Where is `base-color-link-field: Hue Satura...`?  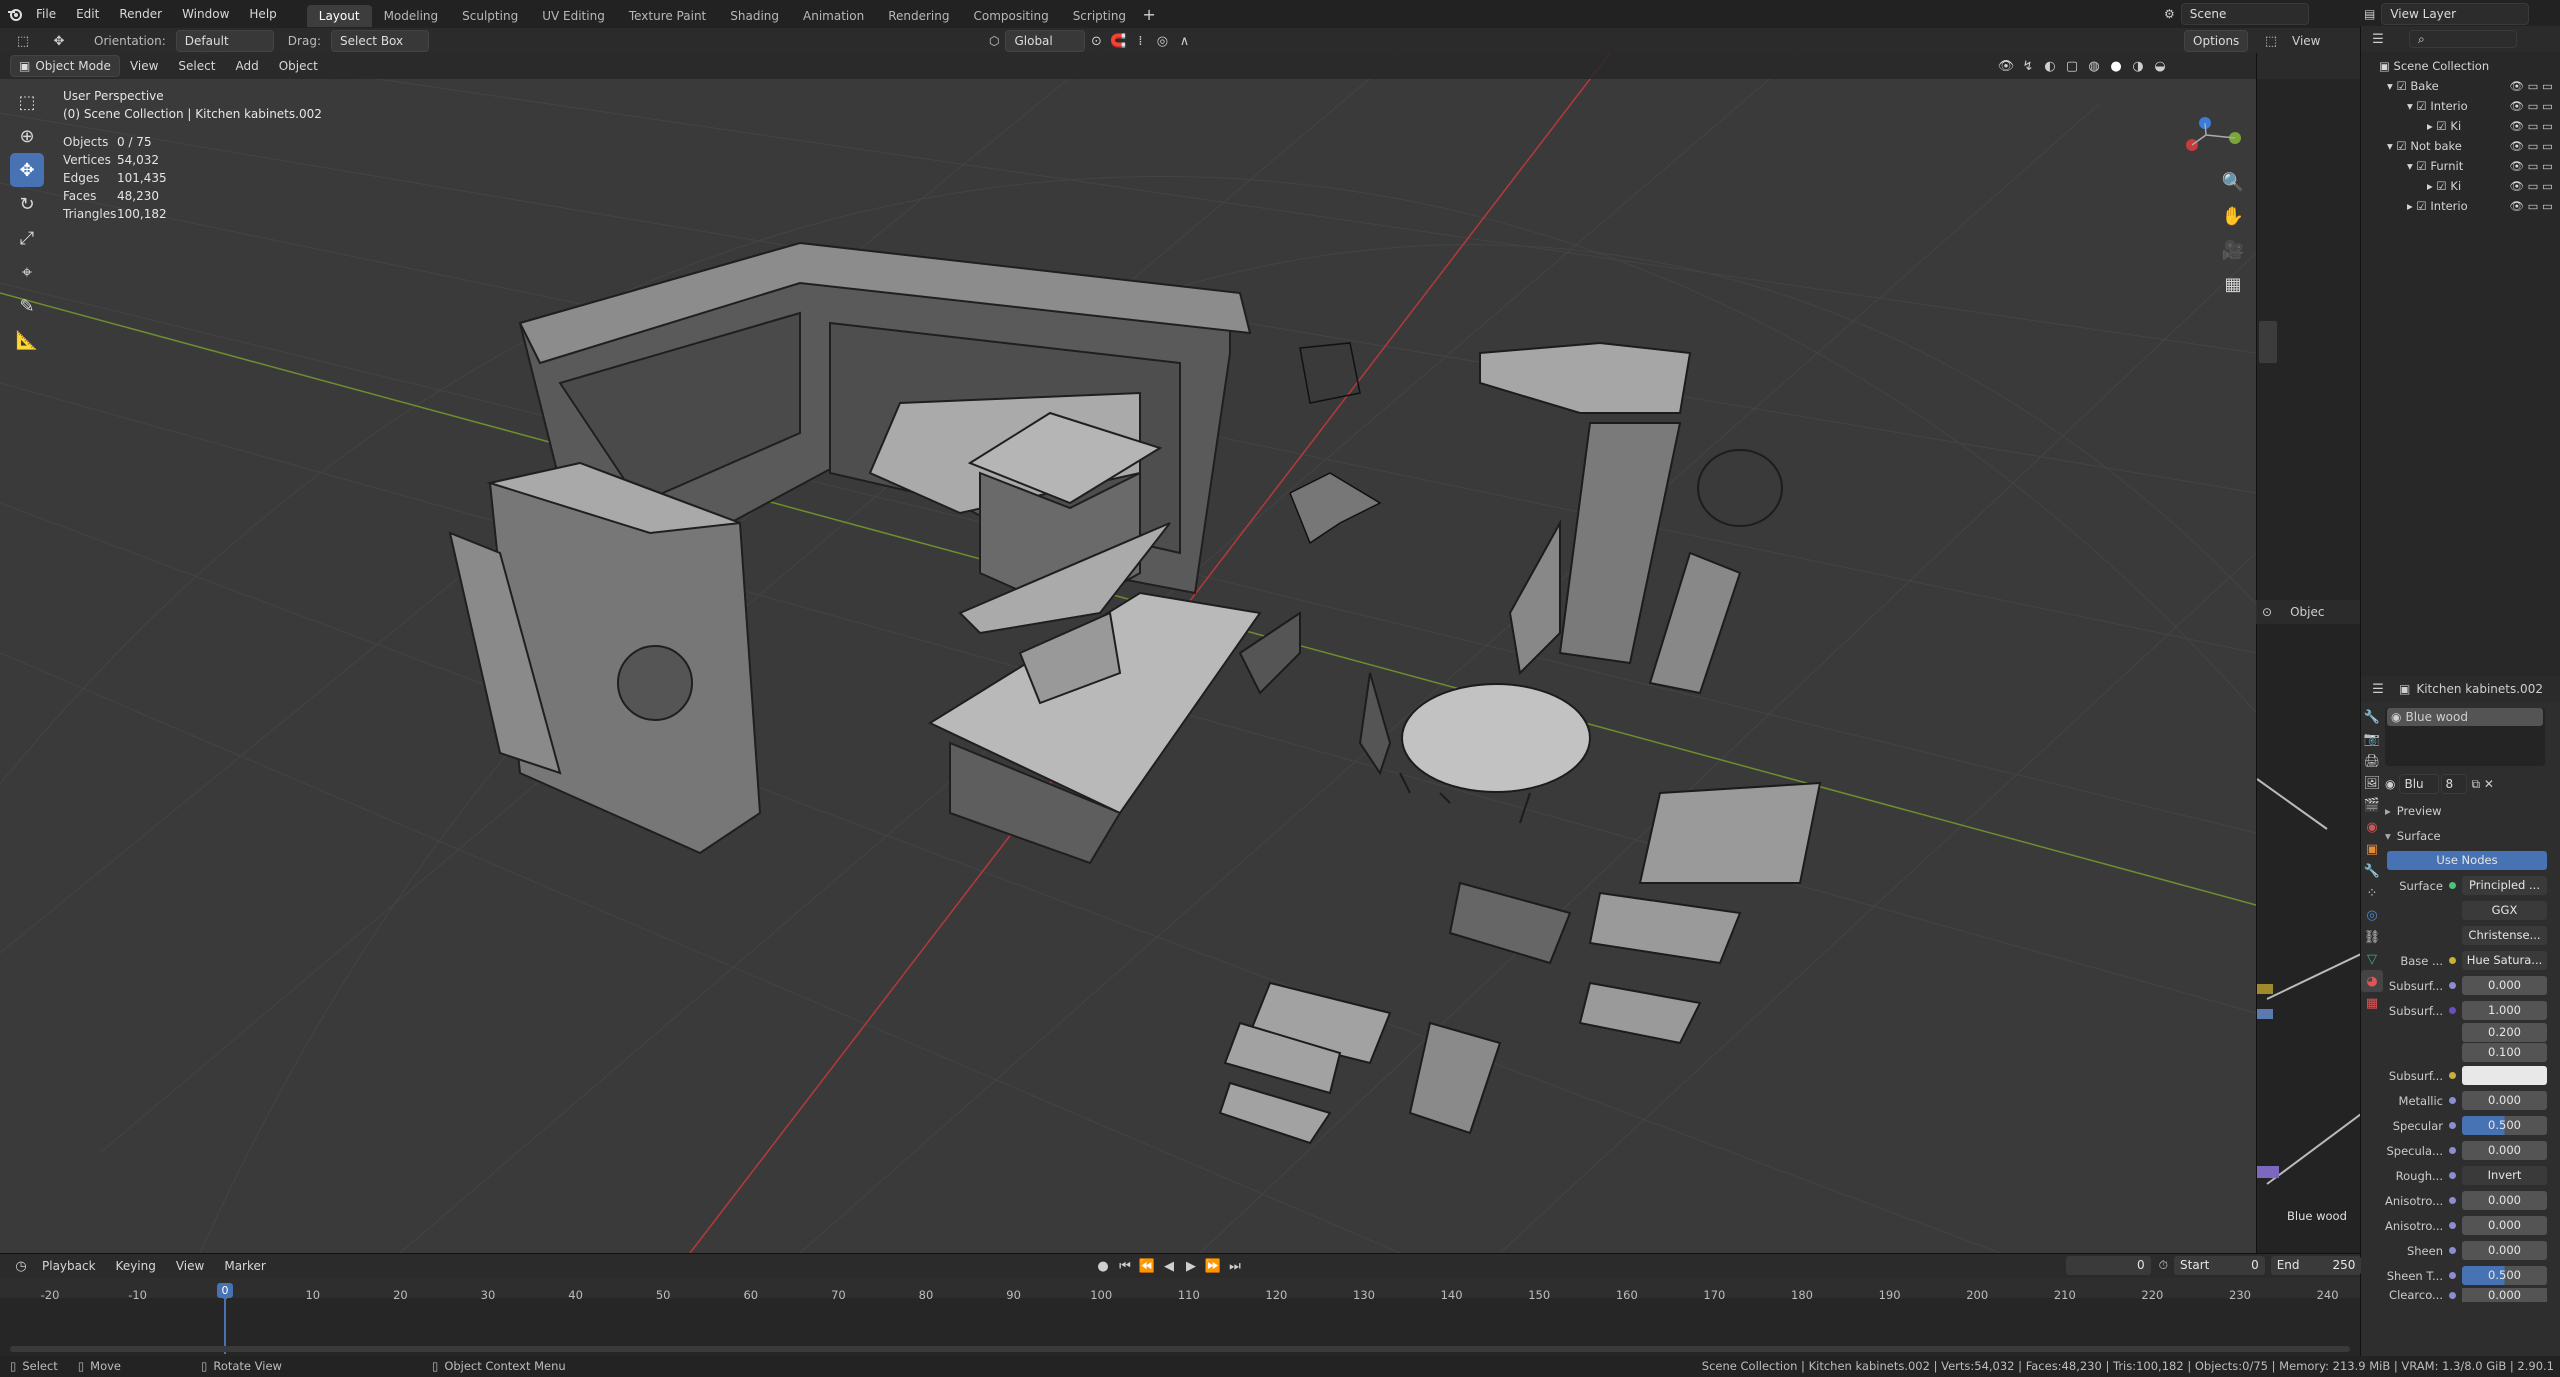
base-color-link-field: Hue Satura... is located at coordinates (2504, 960).